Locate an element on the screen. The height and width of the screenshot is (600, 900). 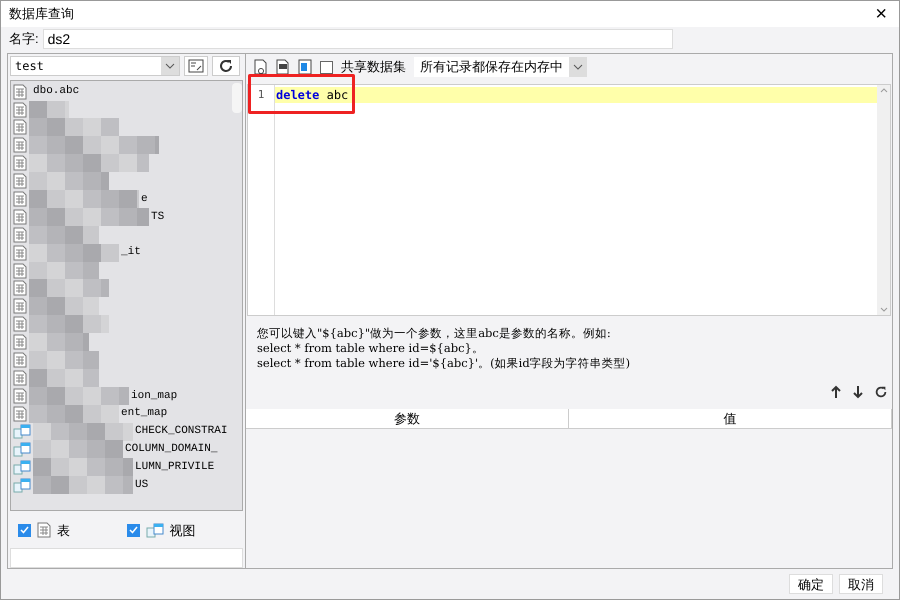
dialog-button: 确定 is located at coordinates (811, 584).